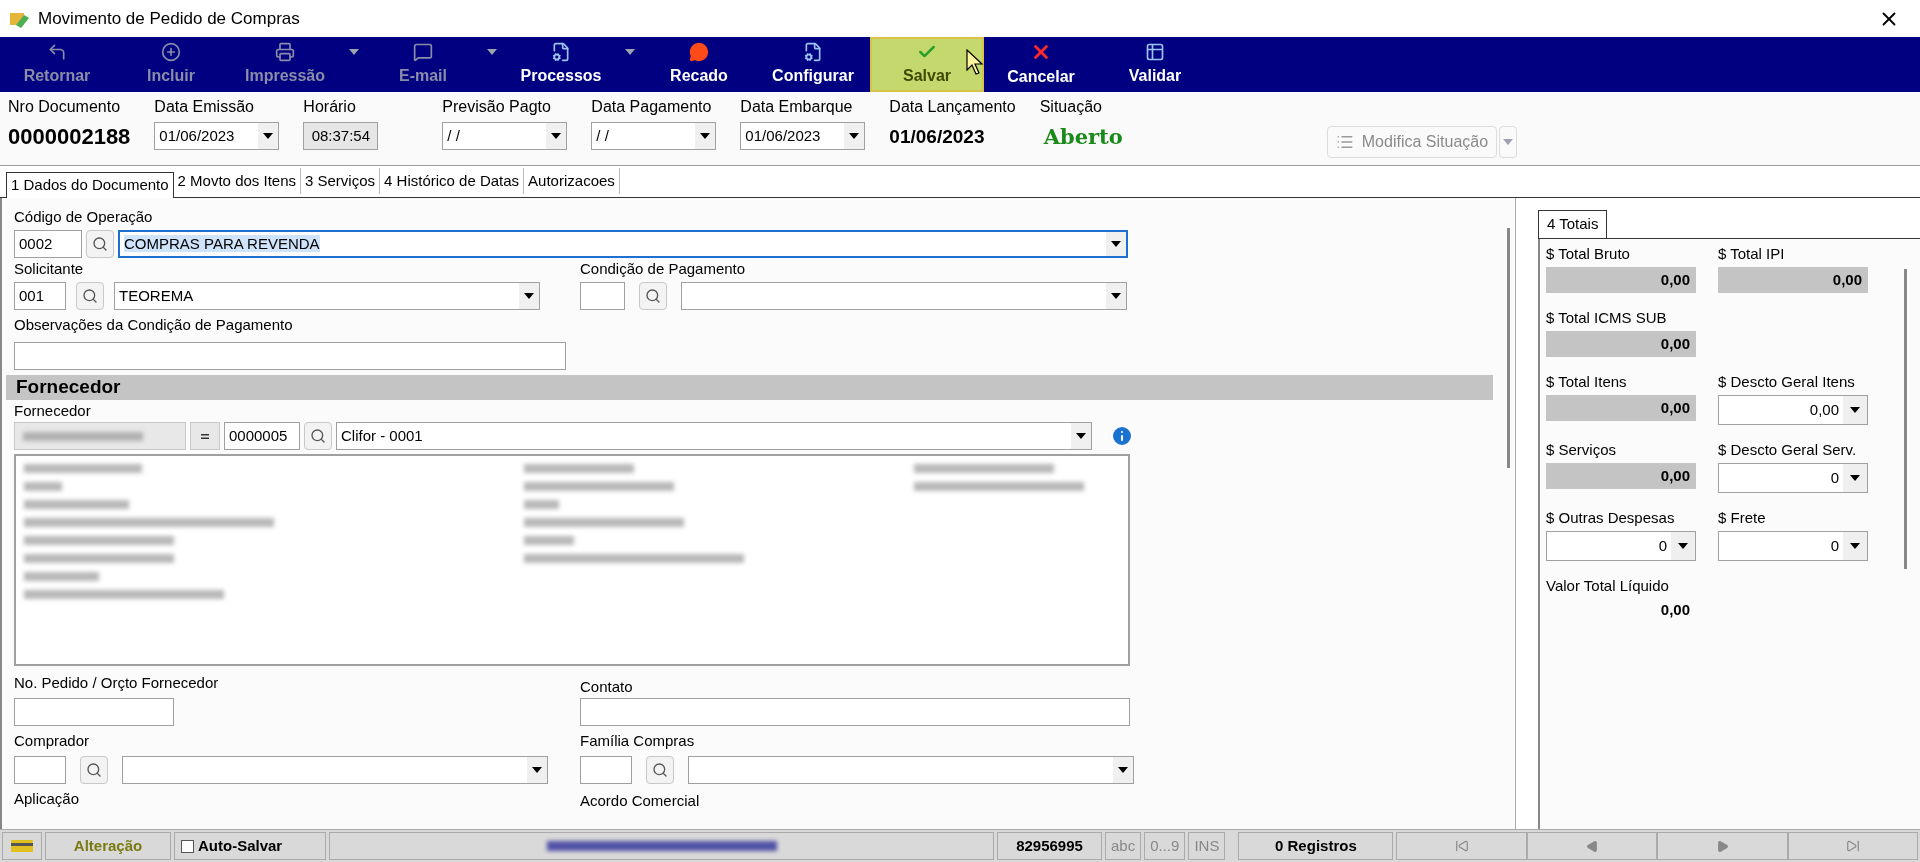  What do you see at coordinates (749, 387) in the screenshot?
I see `section-header: Fornecedor` at bounding box center [749, 387].